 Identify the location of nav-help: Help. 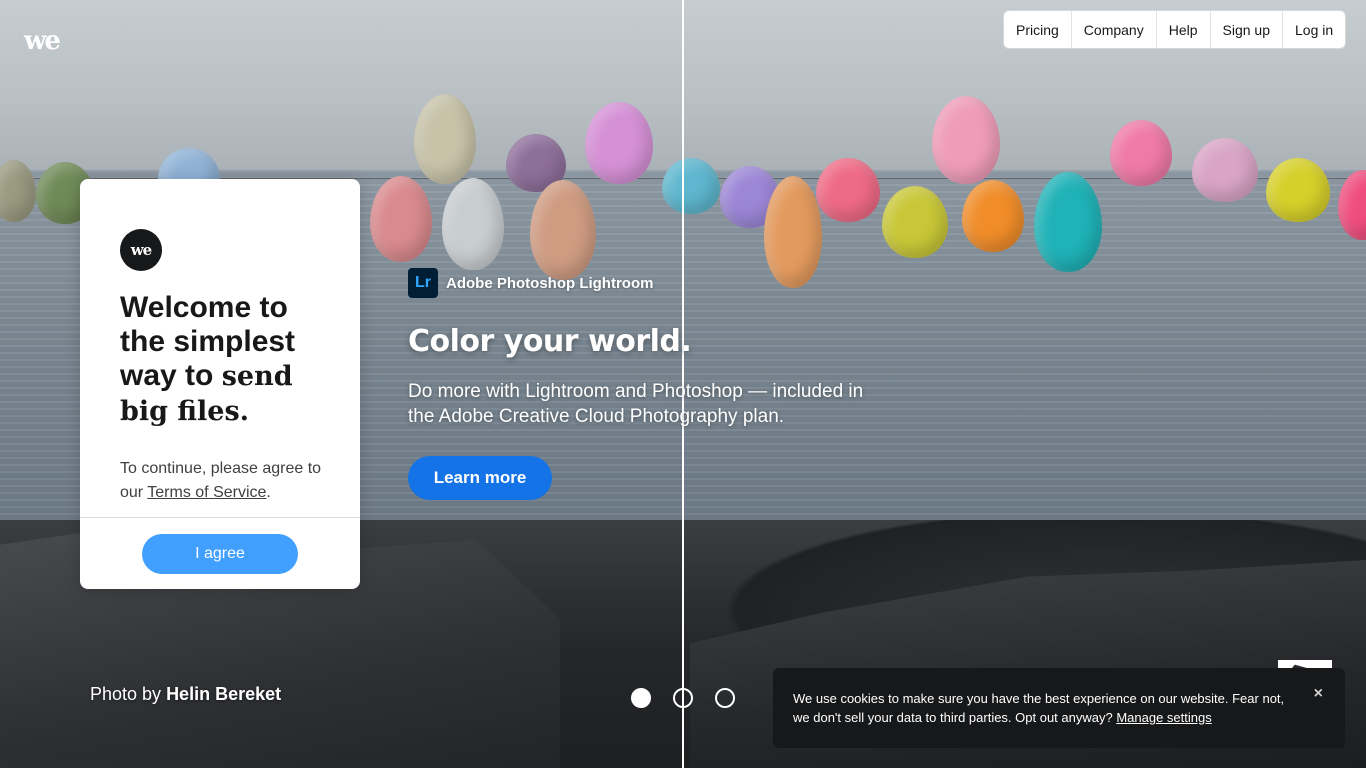
(1184, 29).